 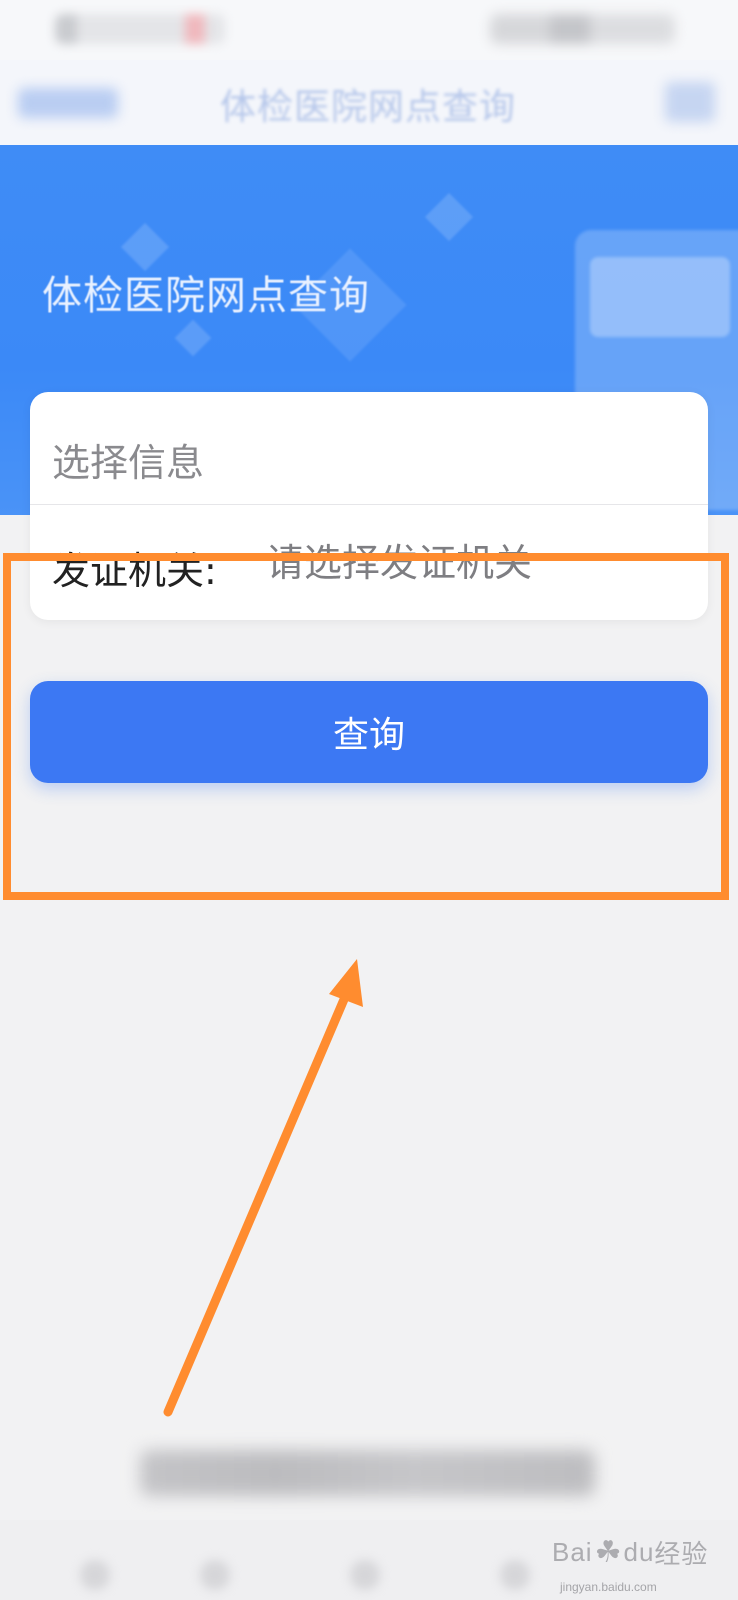 I want to click on footer-note-blurred, so click(x=367, y=1473).